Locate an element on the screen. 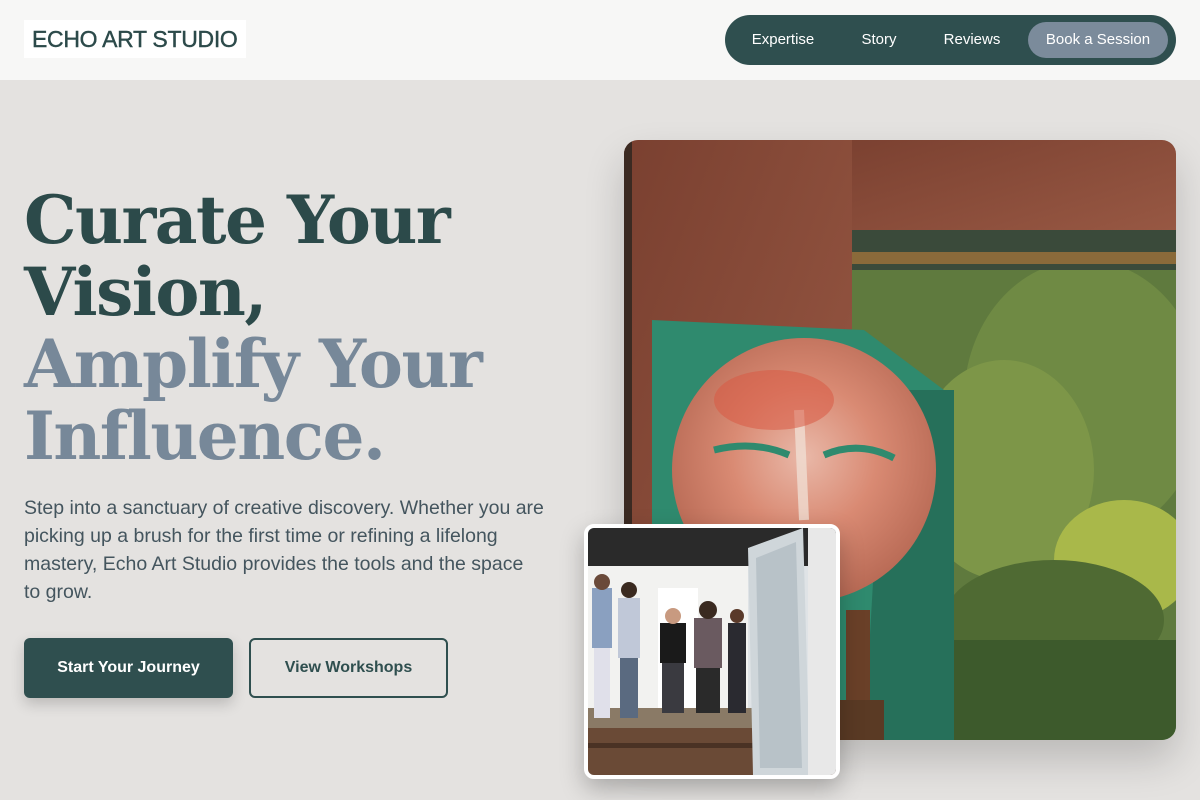  nav-link-story: Story is located at coordinates (879, 40).